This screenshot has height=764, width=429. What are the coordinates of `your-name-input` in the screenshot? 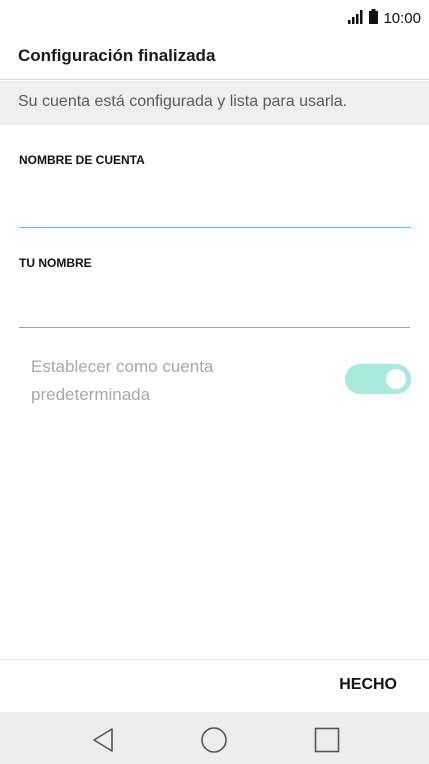 It's located at (214, 308).